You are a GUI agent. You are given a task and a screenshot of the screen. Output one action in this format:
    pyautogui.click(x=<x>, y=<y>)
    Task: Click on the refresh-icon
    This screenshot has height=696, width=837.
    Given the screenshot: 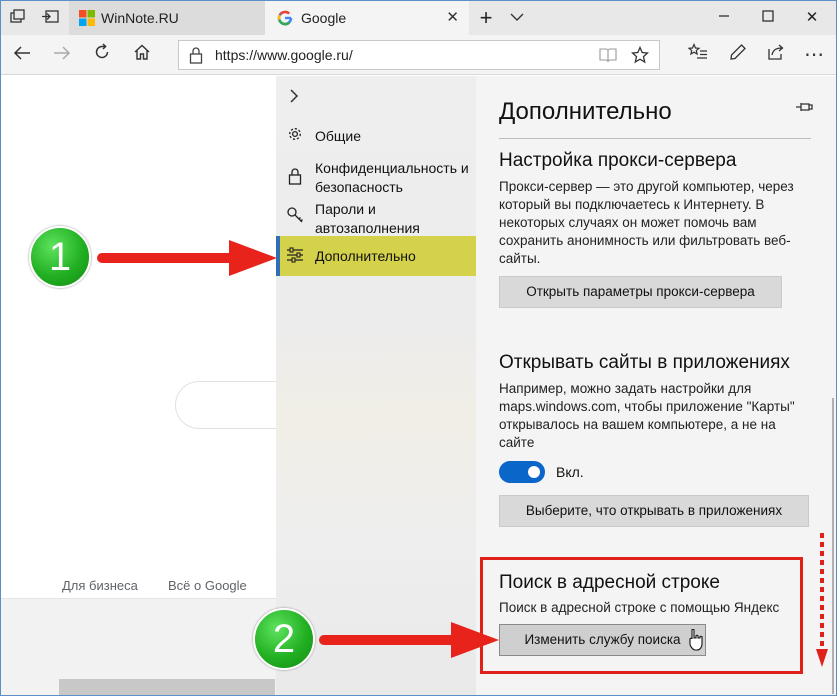 What is the action you would take?
    pyautogui.click(x=102, y=55)
    